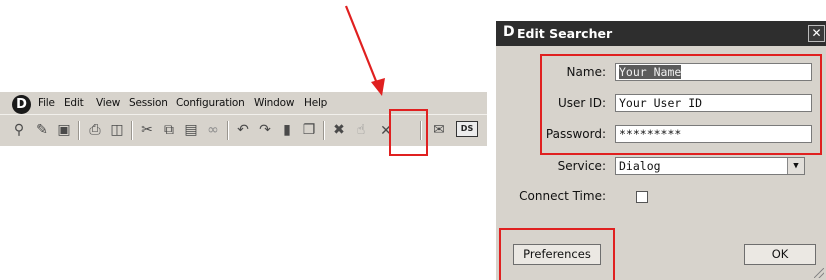 Image resolution: width=826 pixels, height=280 pixels. Describe the element at coordinates (265, 130) in the screenshot. I see `redo-icon: ↷` at that location.